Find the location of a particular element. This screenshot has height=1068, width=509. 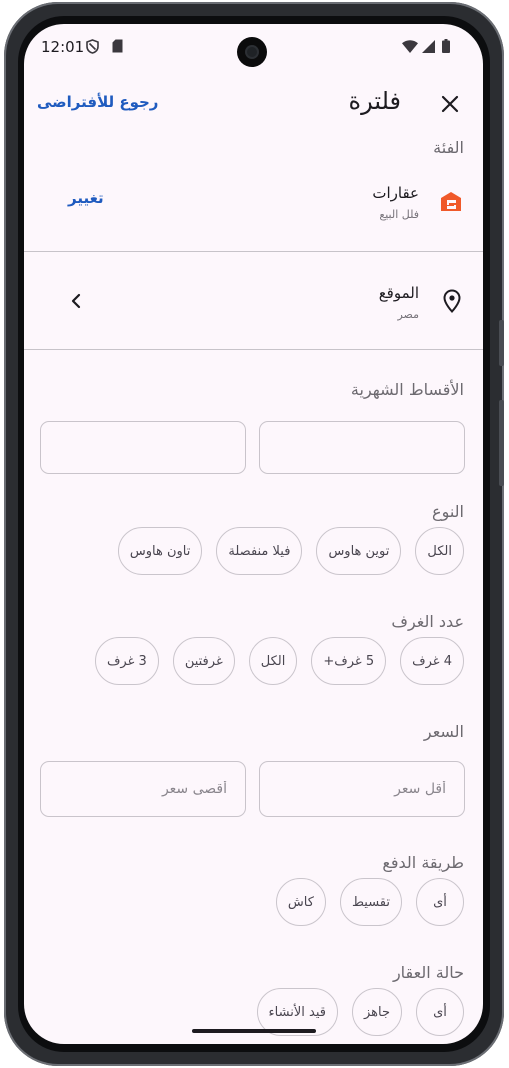

type-chip-all: الكل is located at coordinates (439, 551).